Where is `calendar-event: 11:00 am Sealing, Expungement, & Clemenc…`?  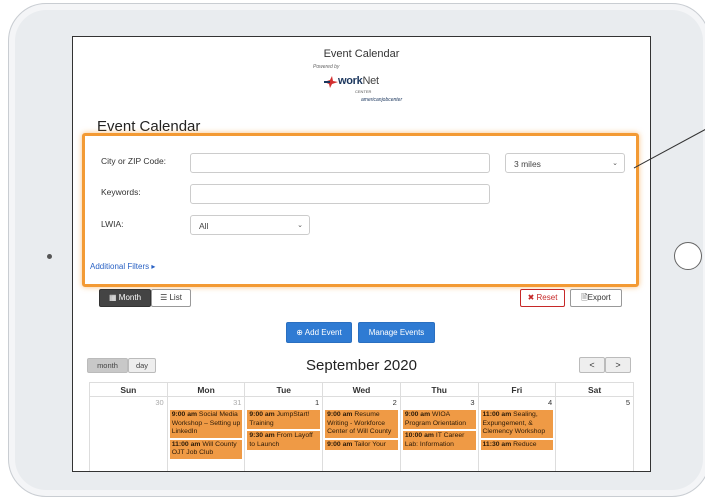
calendar-event: 11:00 am Sealing, Expungement, & Clemenc… is located at coordinates (517, 424).